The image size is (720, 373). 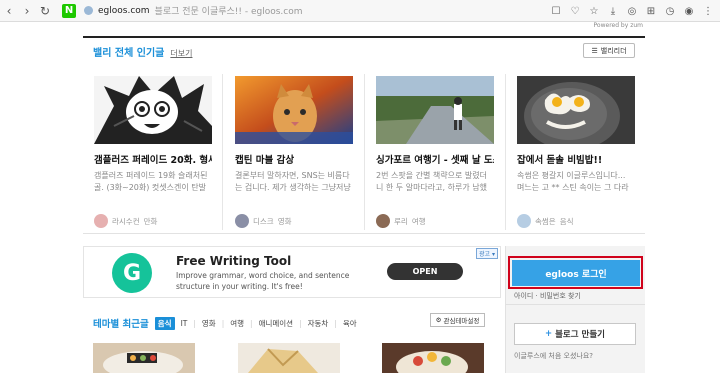 What do you see at coordinates (228, 12) in the screenshot?
I see `url-title: 블로그 전문 이글루스!! - egloos.com` at bounding box center [228, 12].